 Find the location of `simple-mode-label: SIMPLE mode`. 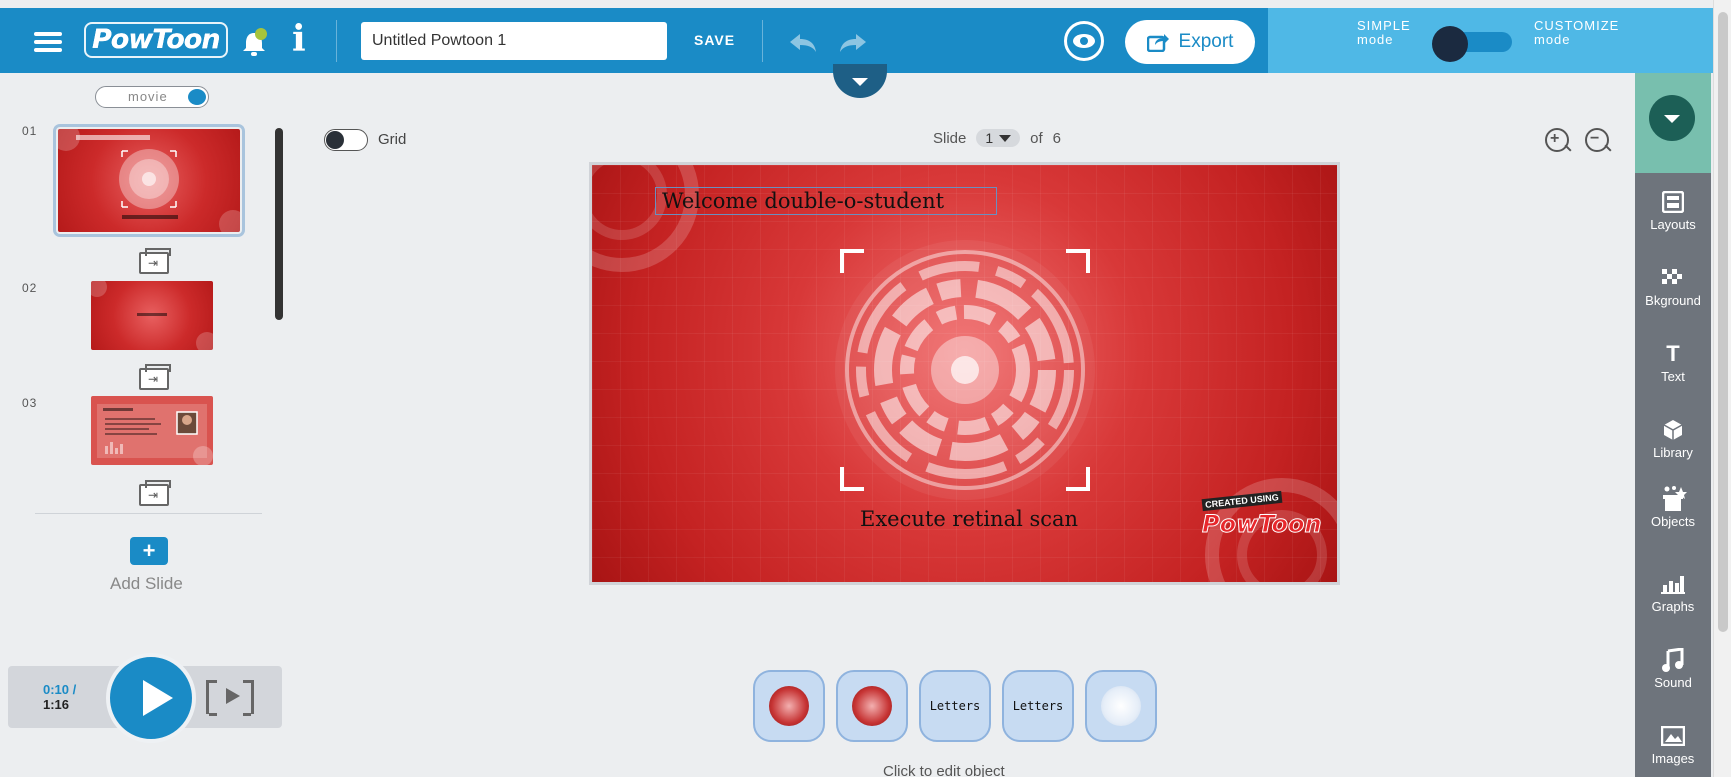

simple-mode-label: SIMPLE mode is located at coordinates (1384, 33).